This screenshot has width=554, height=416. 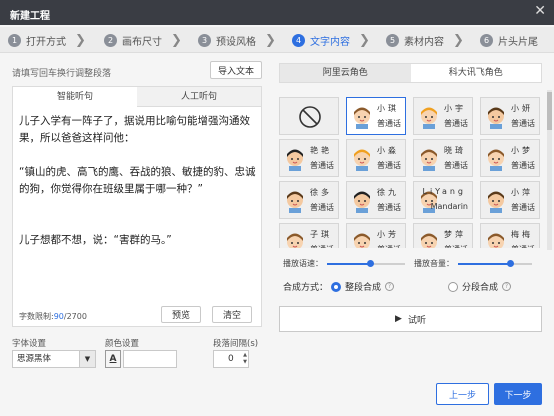 I want to click on sentence-tabs: 智能听句 人工听句, so click(x=137, y=97).